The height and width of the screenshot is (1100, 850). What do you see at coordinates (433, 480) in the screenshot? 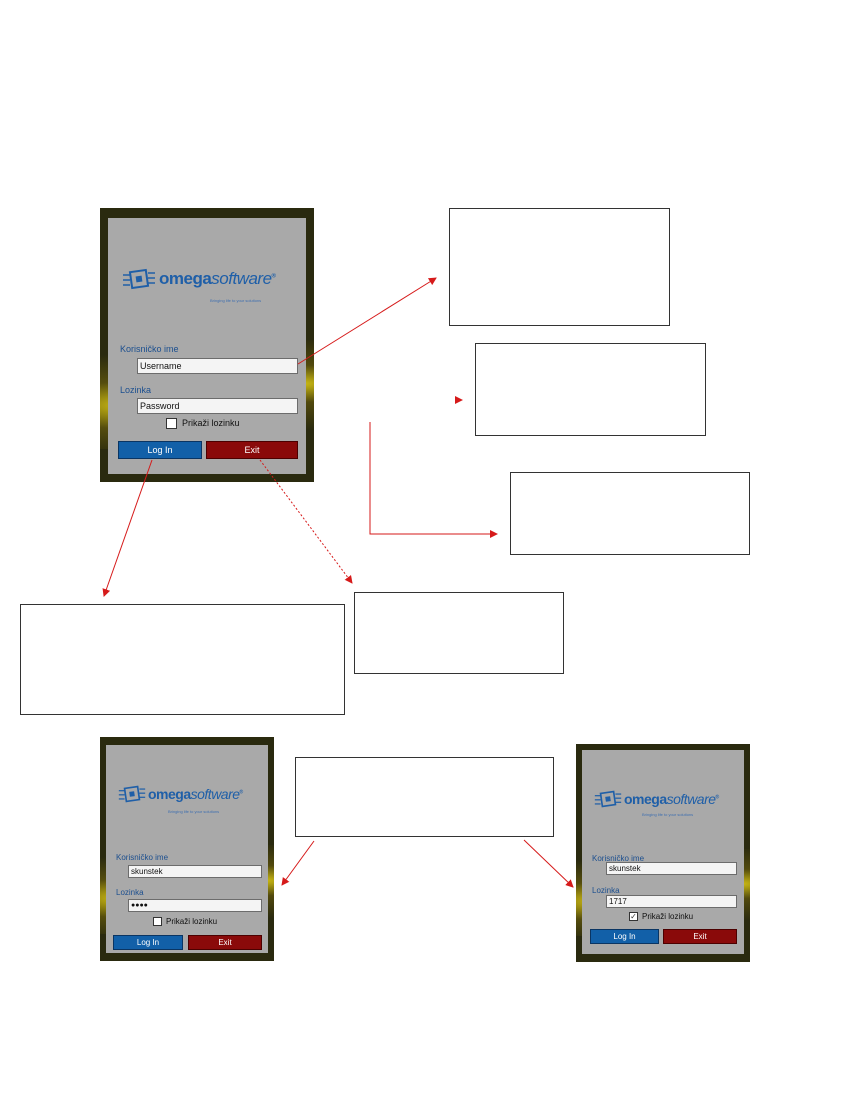
I see `arrow-checkbox-to-box` at bounding box center [433, 480].